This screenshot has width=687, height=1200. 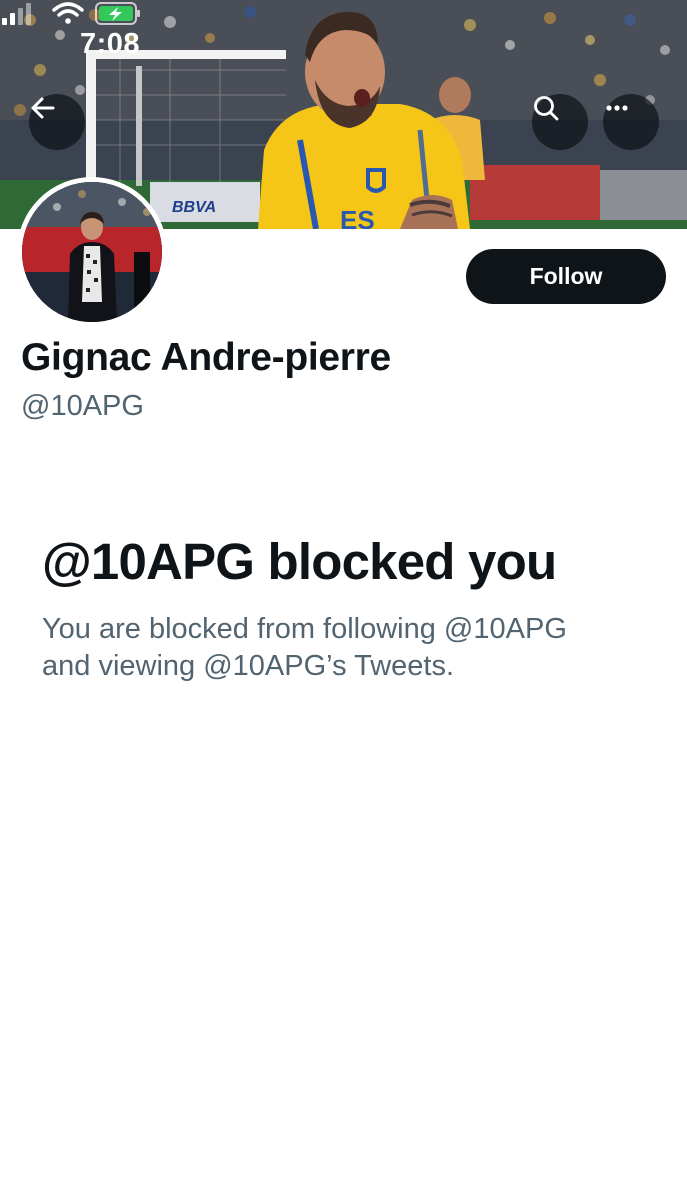 What do you see at coordinates (68, 13) in the screenshot?
I see `wifi-icon` at bounding box center [68, 13].